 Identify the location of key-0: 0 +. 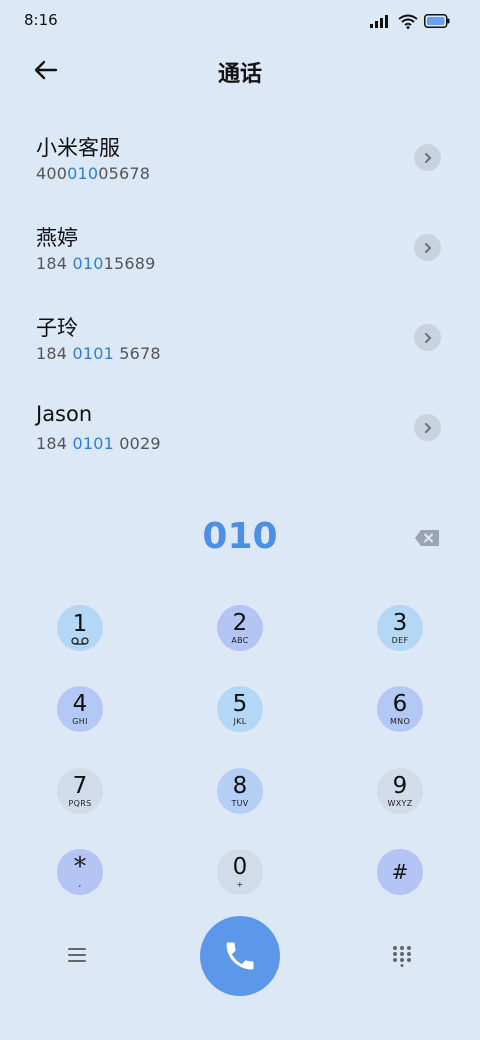
(240, 872).